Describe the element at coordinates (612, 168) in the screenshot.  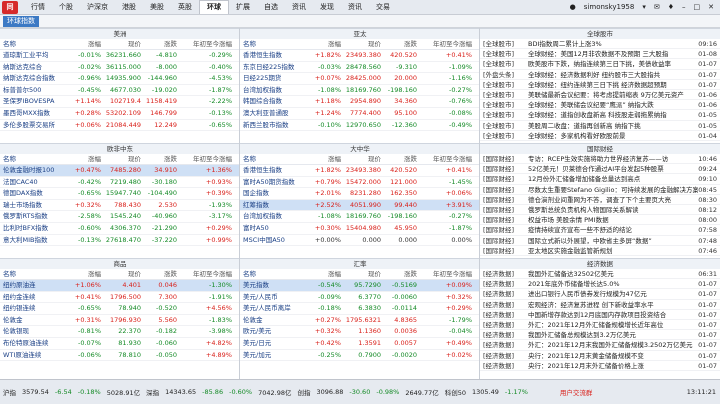
I see `news-headline: 52亿美元！贝莱德合作通过AI平台发起5种股票` at that location.